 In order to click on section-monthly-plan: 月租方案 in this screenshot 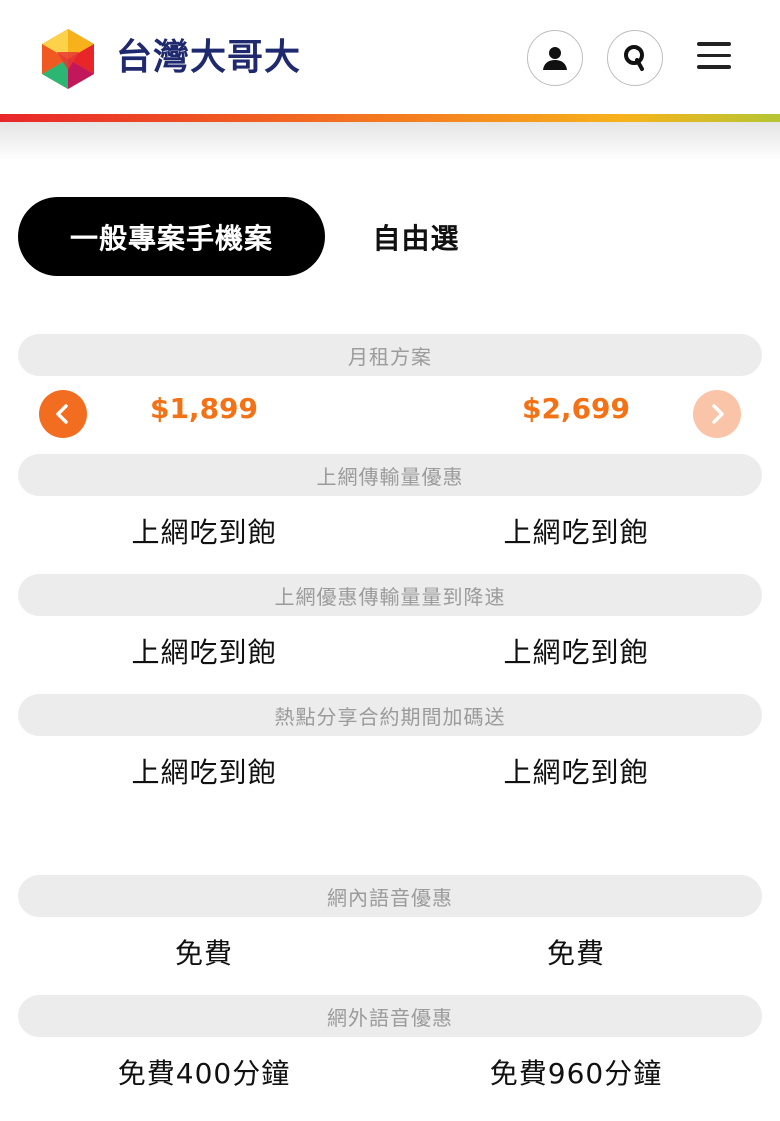, I will do `click(390, 355)`.